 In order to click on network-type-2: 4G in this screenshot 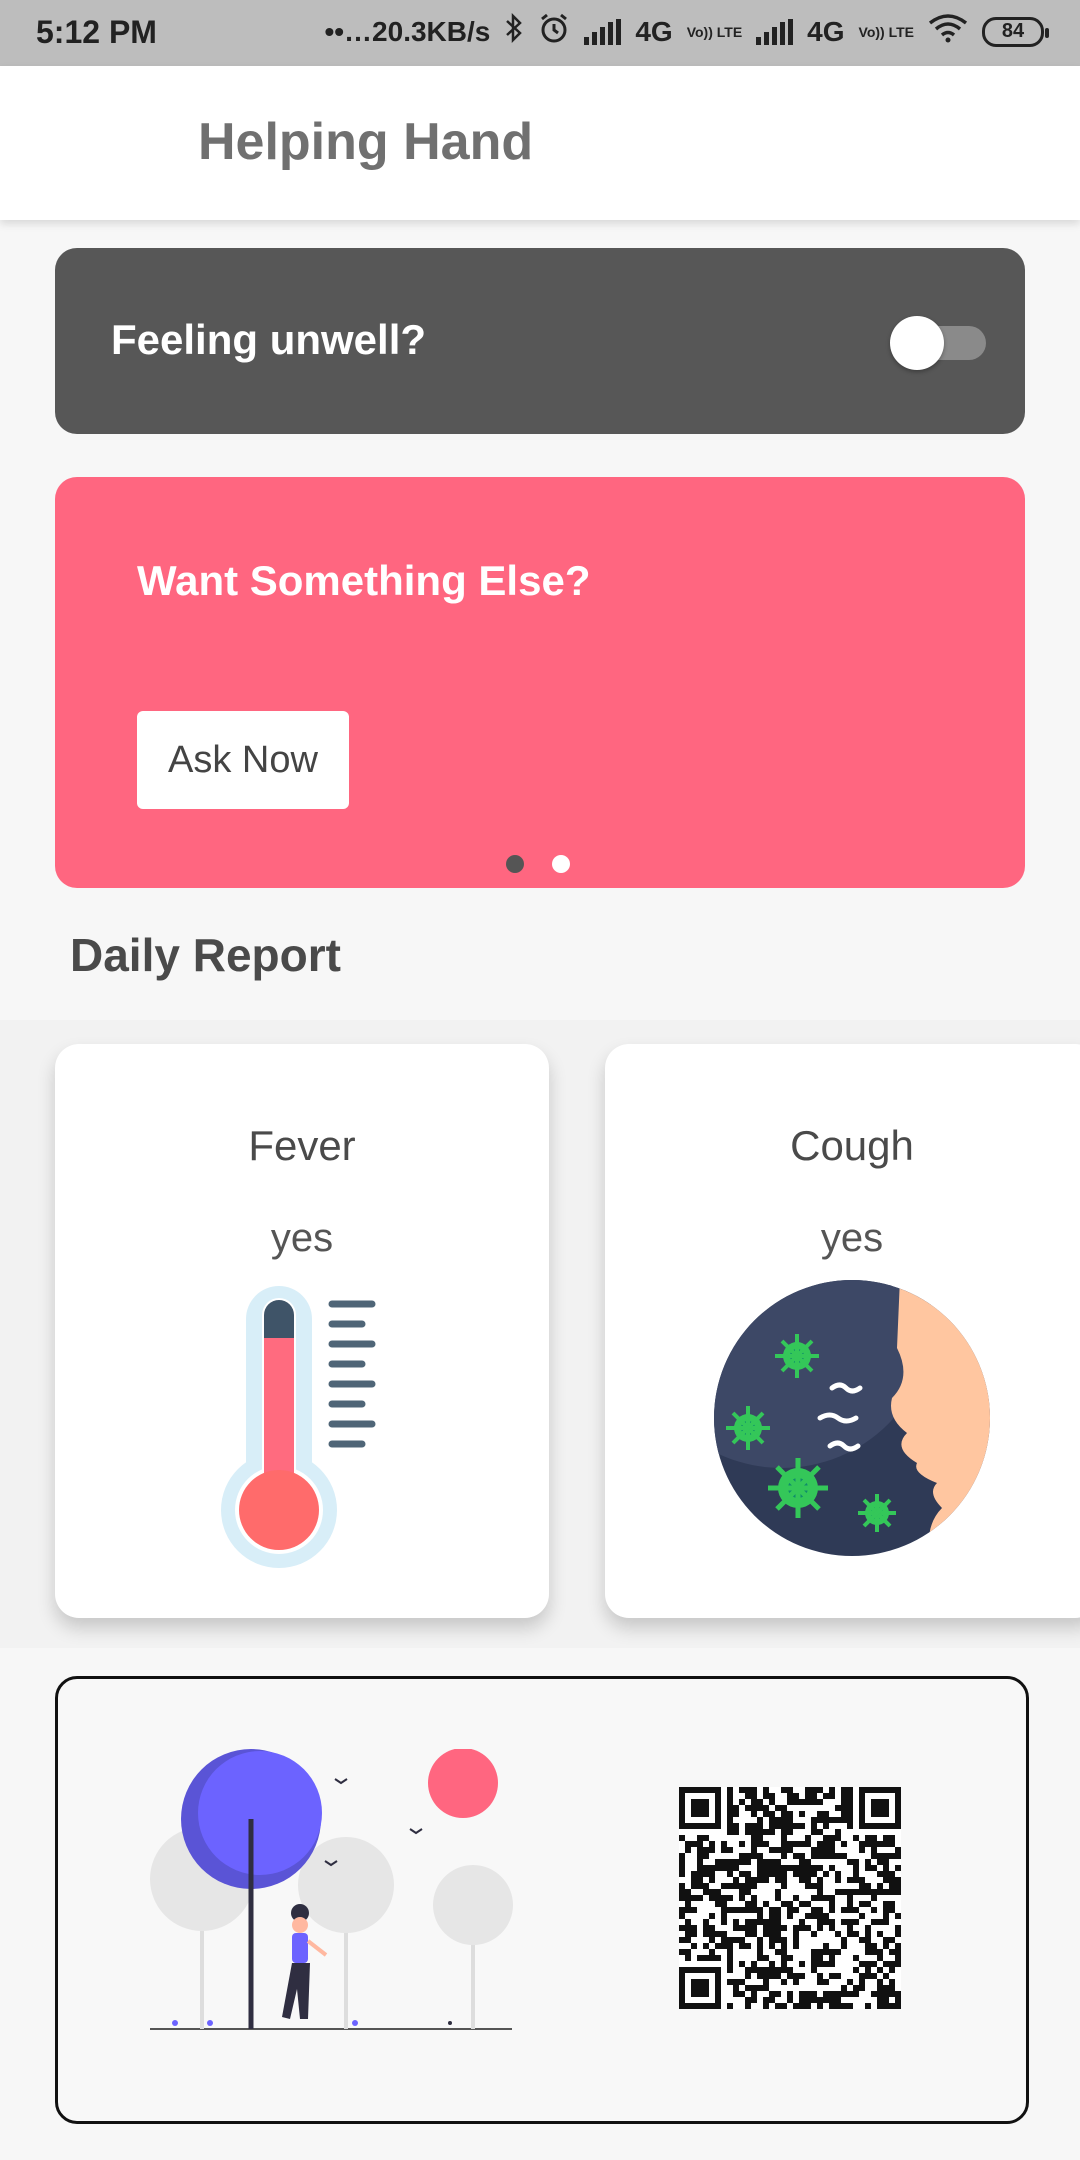, I will do `click(826, 31)`.